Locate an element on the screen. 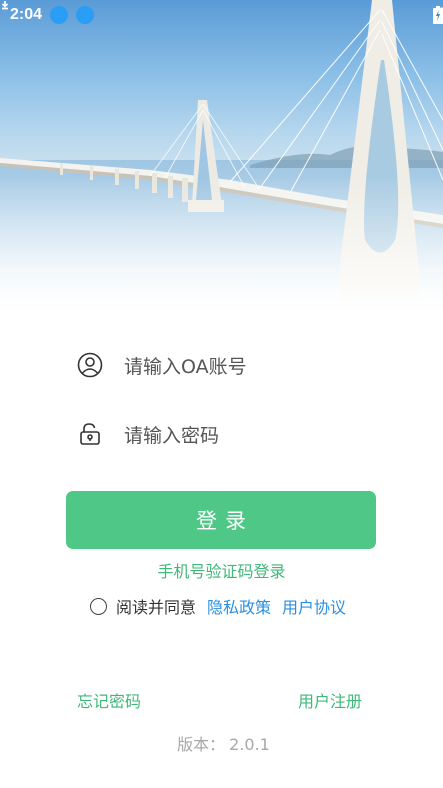 This screenshot has width=443, height=788. login-button: 登录 is located at coordinates (221, 520).